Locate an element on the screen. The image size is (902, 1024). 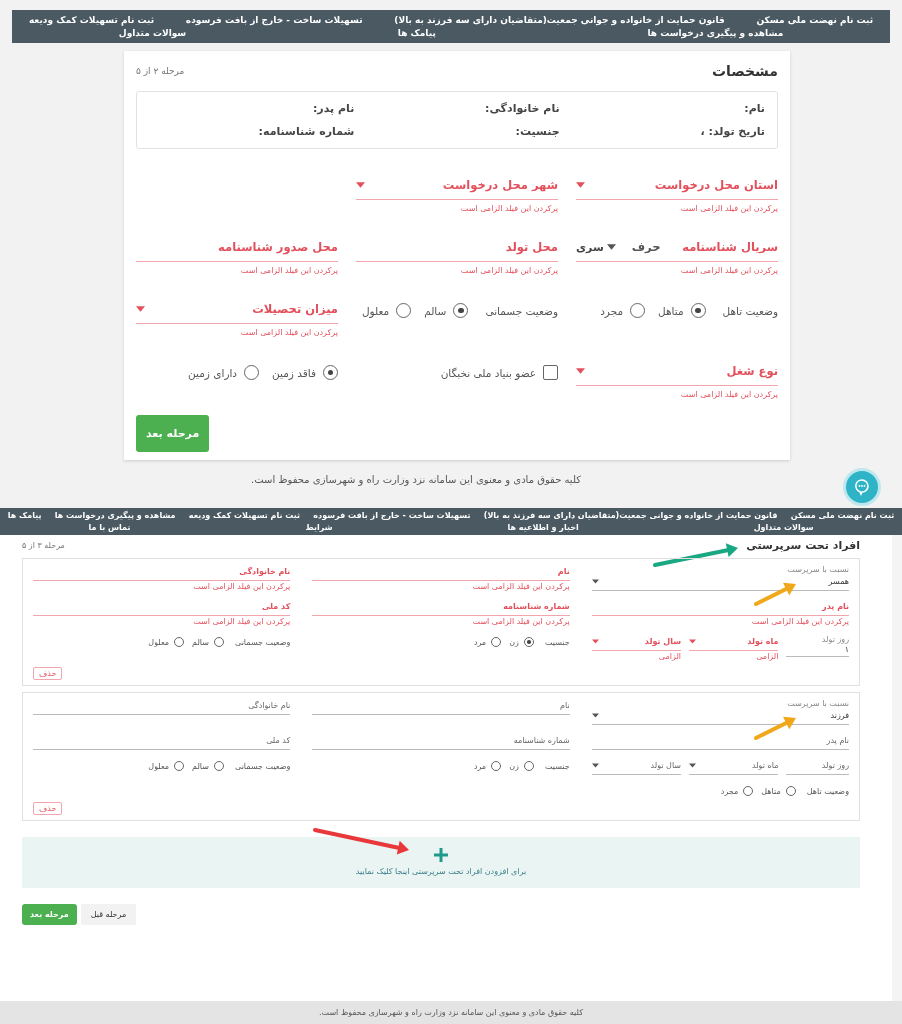
nav-link: اخبار و اطلاعیه ها is located at coordinates (543, 527).